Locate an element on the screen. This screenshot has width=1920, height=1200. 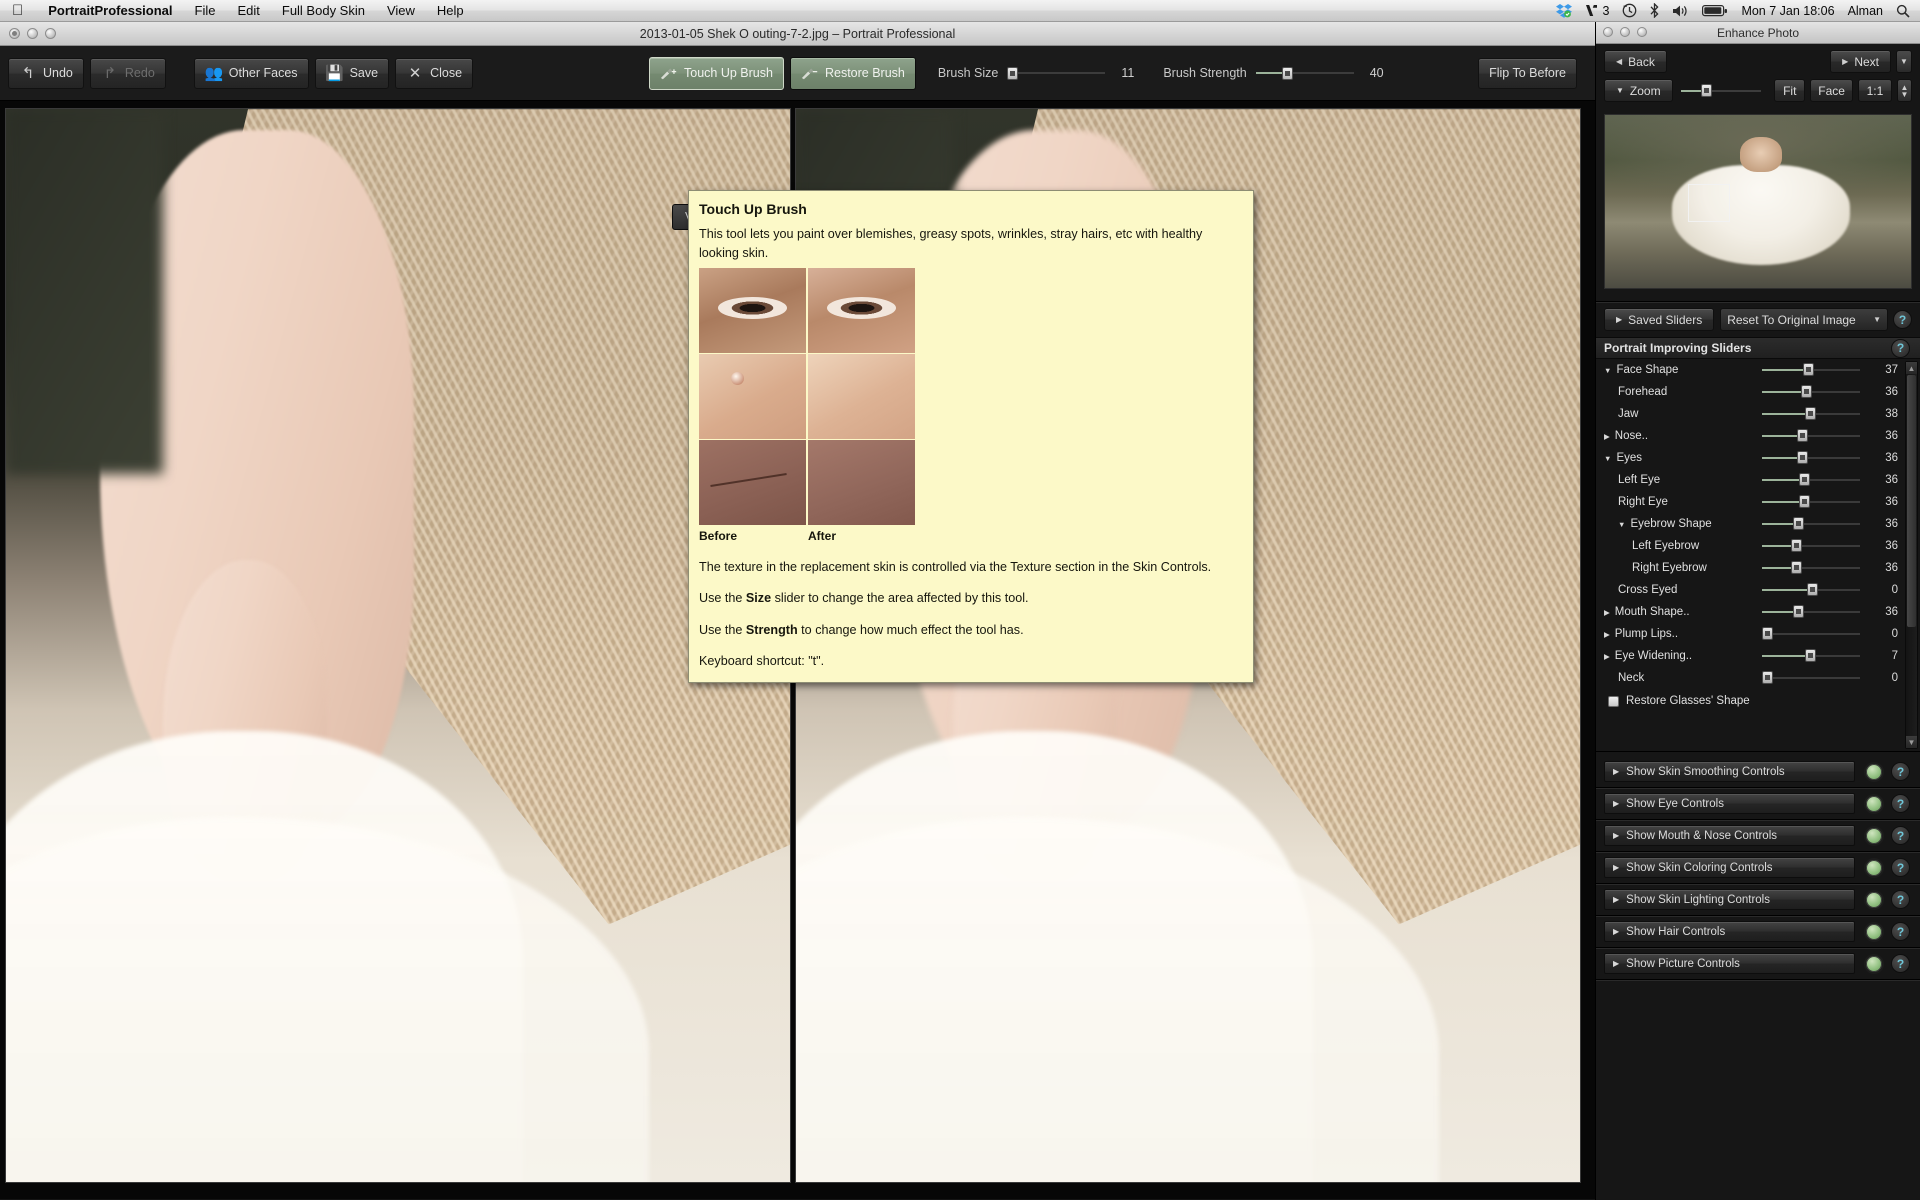
dropbox-icon is located at coordinates (1564, 10).